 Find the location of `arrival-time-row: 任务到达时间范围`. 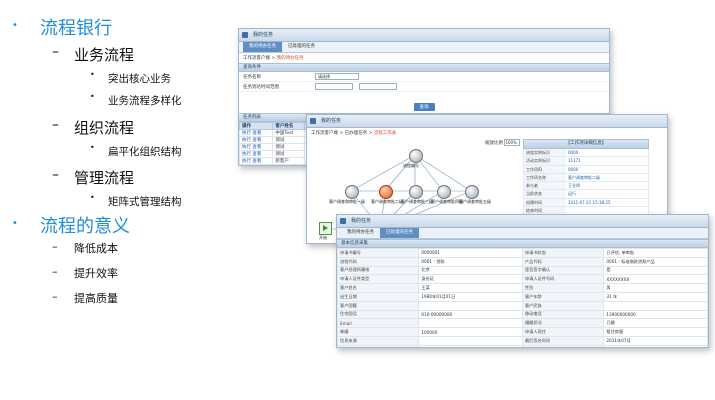

arrival-time-row: 任务到达时间范围 is located at coordinates (424, 87).